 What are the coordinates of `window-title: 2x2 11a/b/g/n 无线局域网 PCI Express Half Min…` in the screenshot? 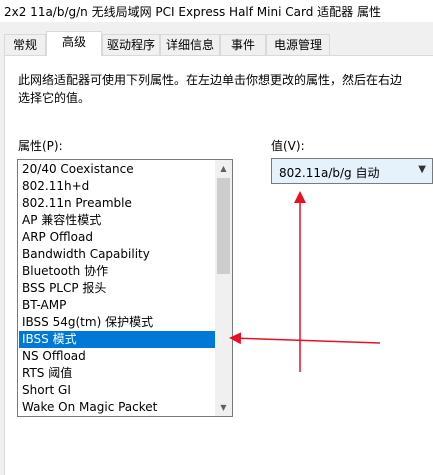 It's located at (192, 12).